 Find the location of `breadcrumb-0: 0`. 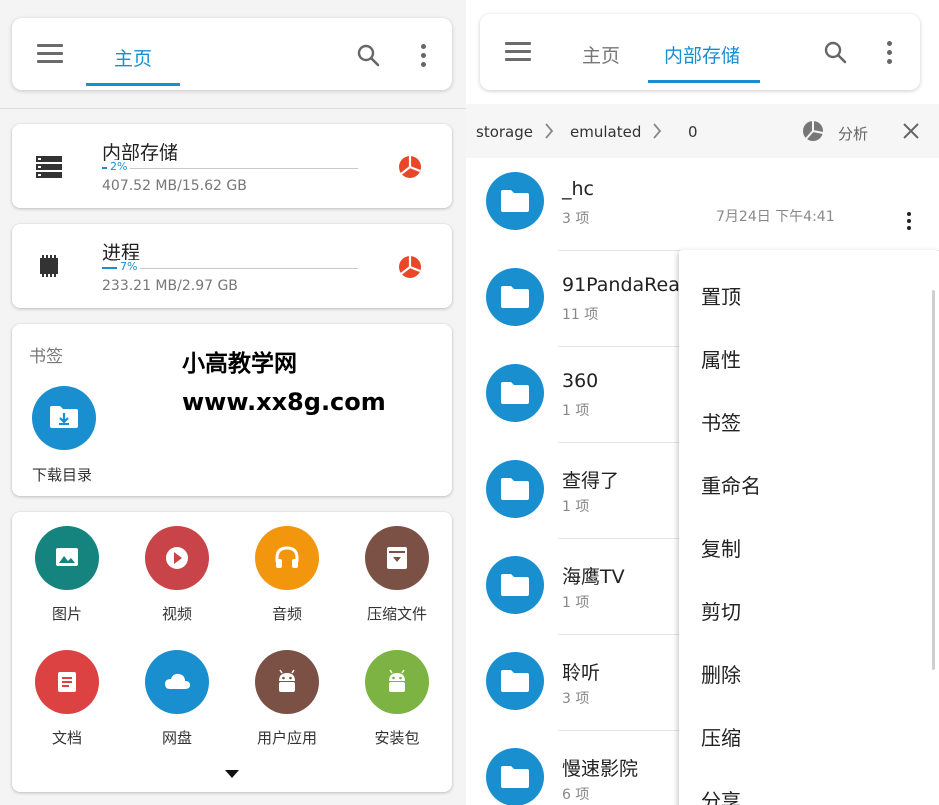

breadcrumb-0: 0 is located at coordinates (693, 132).